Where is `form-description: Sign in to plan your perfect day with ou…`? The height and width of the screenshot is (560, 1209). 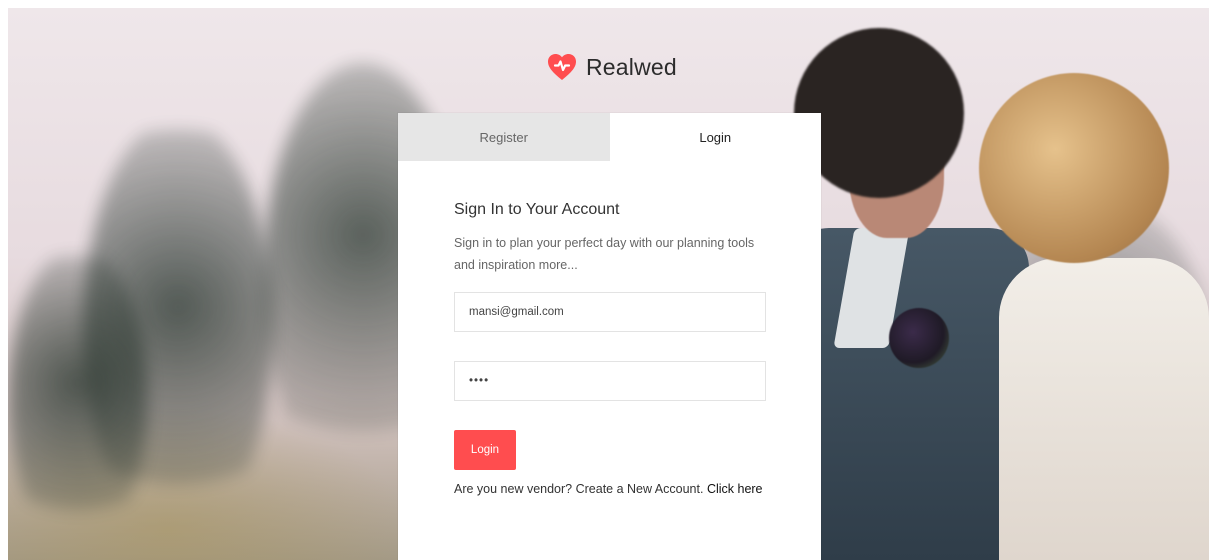 form-description: Sign in to plan your perfect day with ou… is located at coordinates (604, 254).